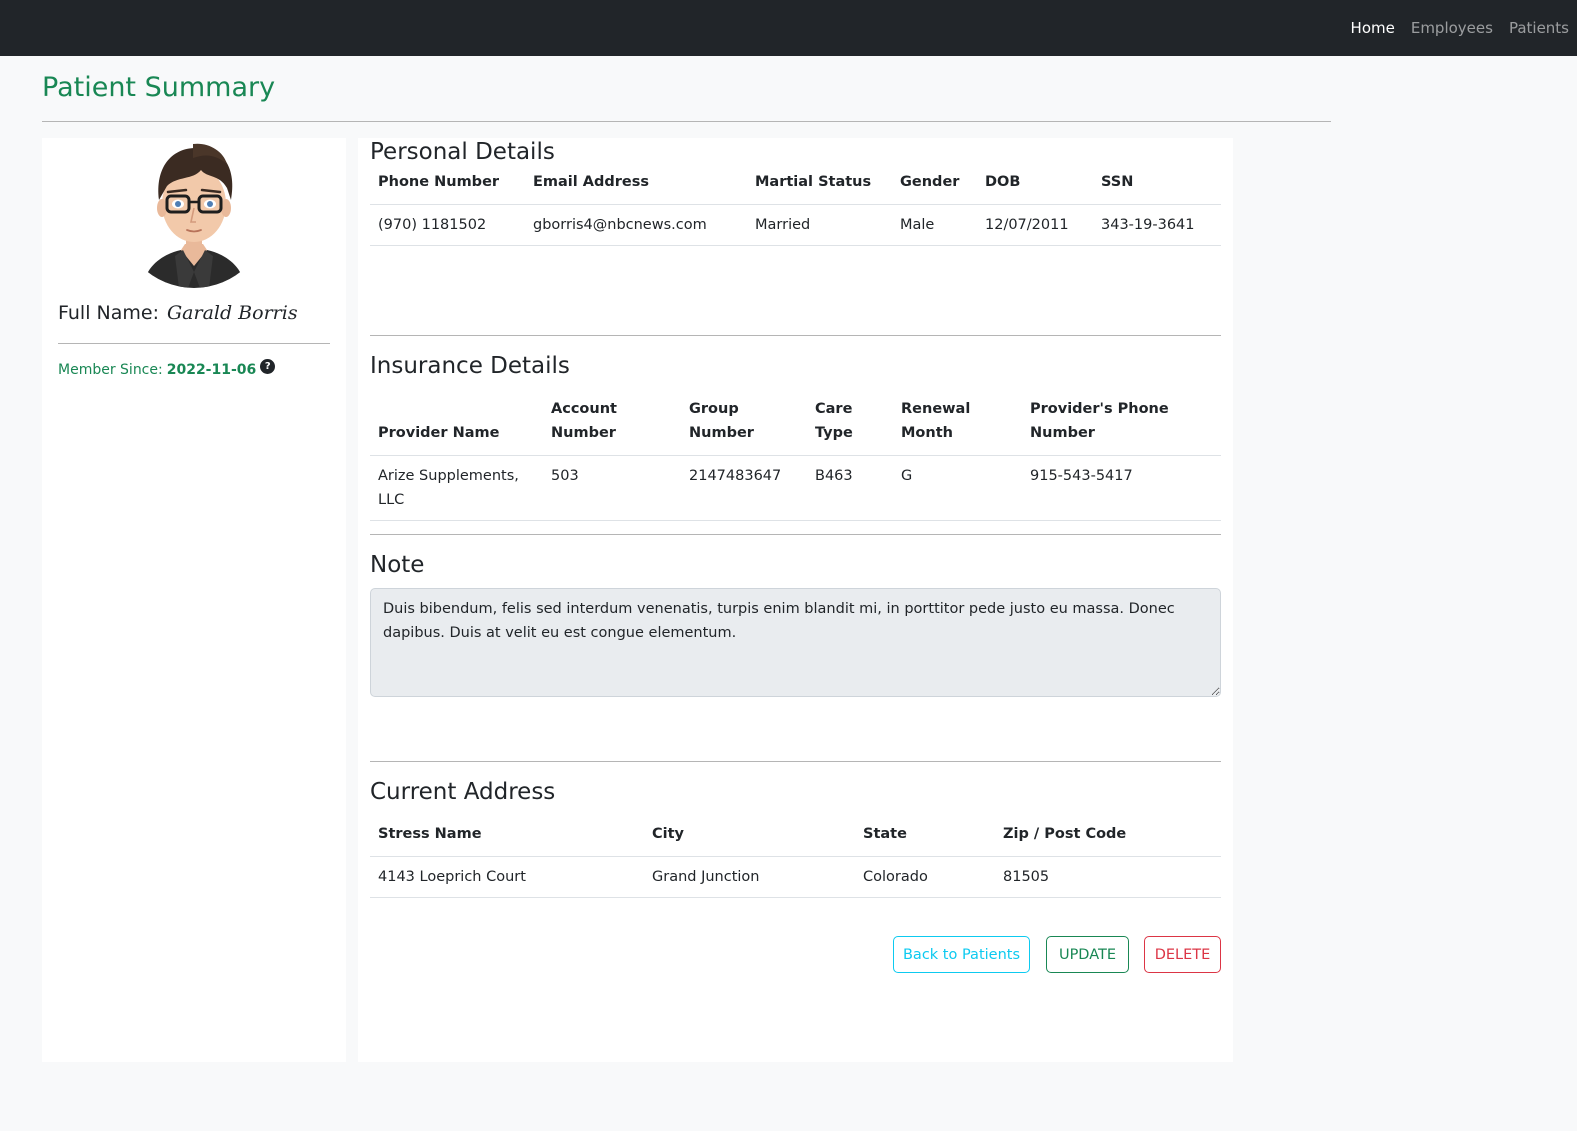 The width and height of the screenshot is (1577, 1131). Describe the element at coordinates (819, 225) in the screenshot. I see `marital-status-cell: Married` at that location.